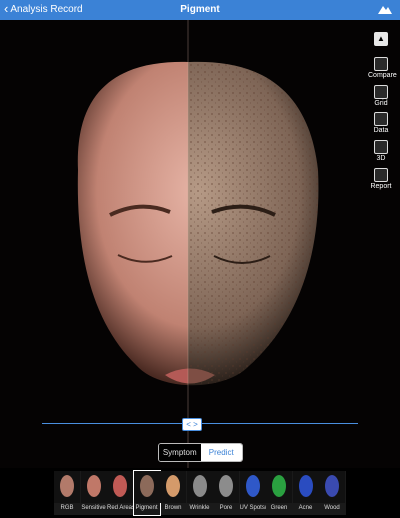 Image resolution: width=400 pixels, height=518 pixels. What do you see at coordinates (6, 8) in the screenshot?
I see `chevron-left-icon: ‹` at bounding box center [6, 8].